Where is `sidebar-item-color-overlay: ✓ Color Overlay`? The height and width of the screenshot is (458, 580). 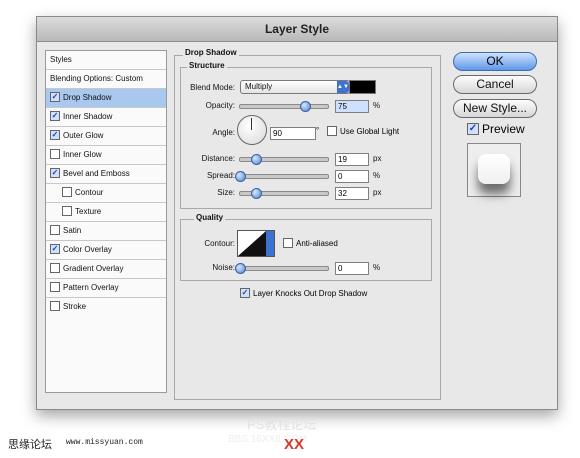
sidebar-item-color-overlay: ✓ Color Overlay is located at coordinates (106, 250).